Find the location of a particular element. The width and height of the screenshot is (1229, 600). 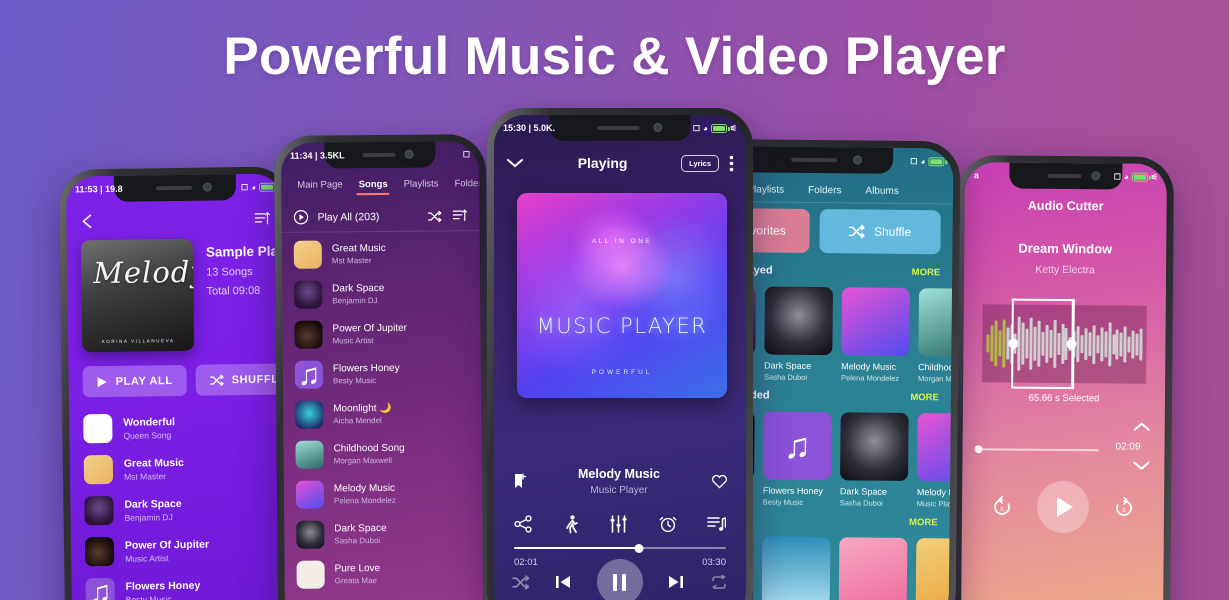

album-thumbnail: ♫ is located at coordinates (309, 374).